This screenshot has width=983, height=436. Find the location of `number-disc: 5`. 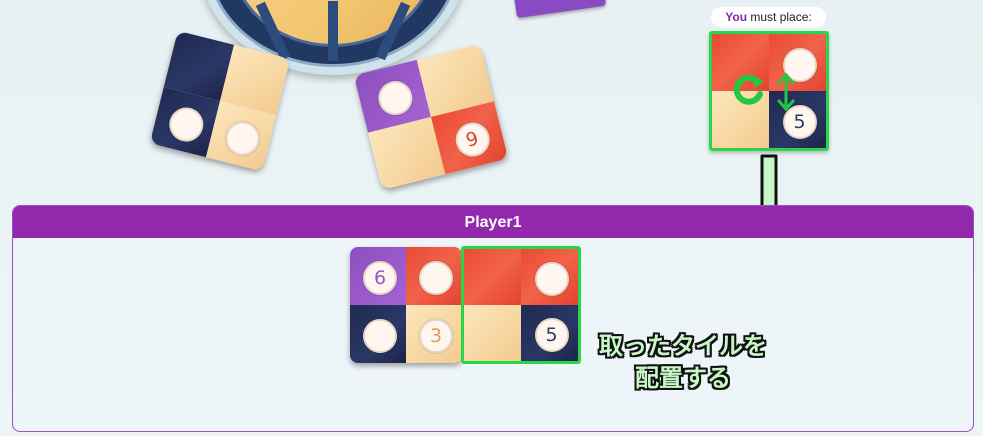

number-disc: 5 is located at coordinates (551, 335).